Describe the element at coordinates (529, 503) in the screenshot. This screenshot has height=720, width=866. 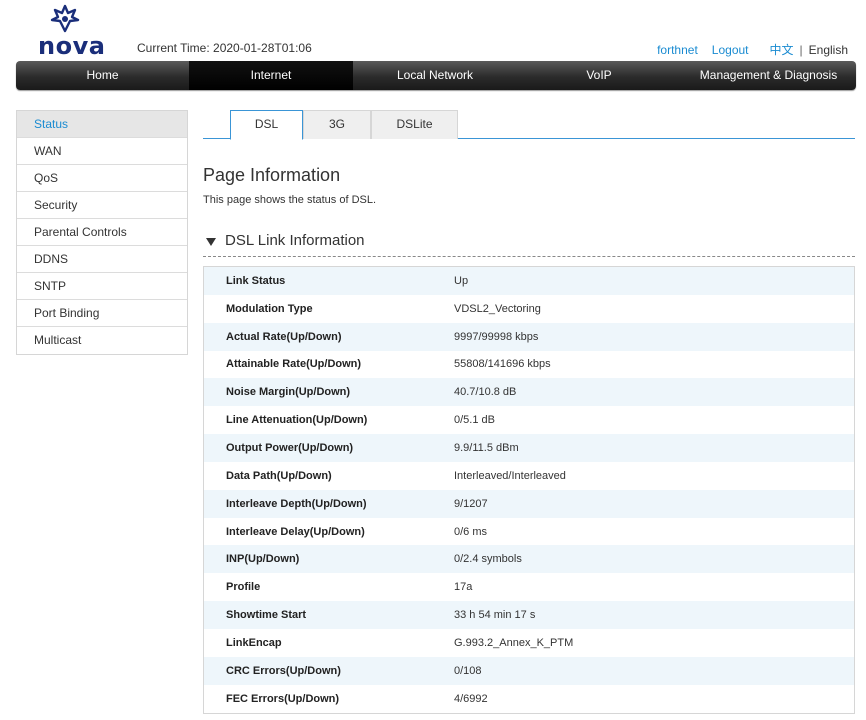
I see `table-row: Interleave Depth(Up/Down) 9/1207` at that location.